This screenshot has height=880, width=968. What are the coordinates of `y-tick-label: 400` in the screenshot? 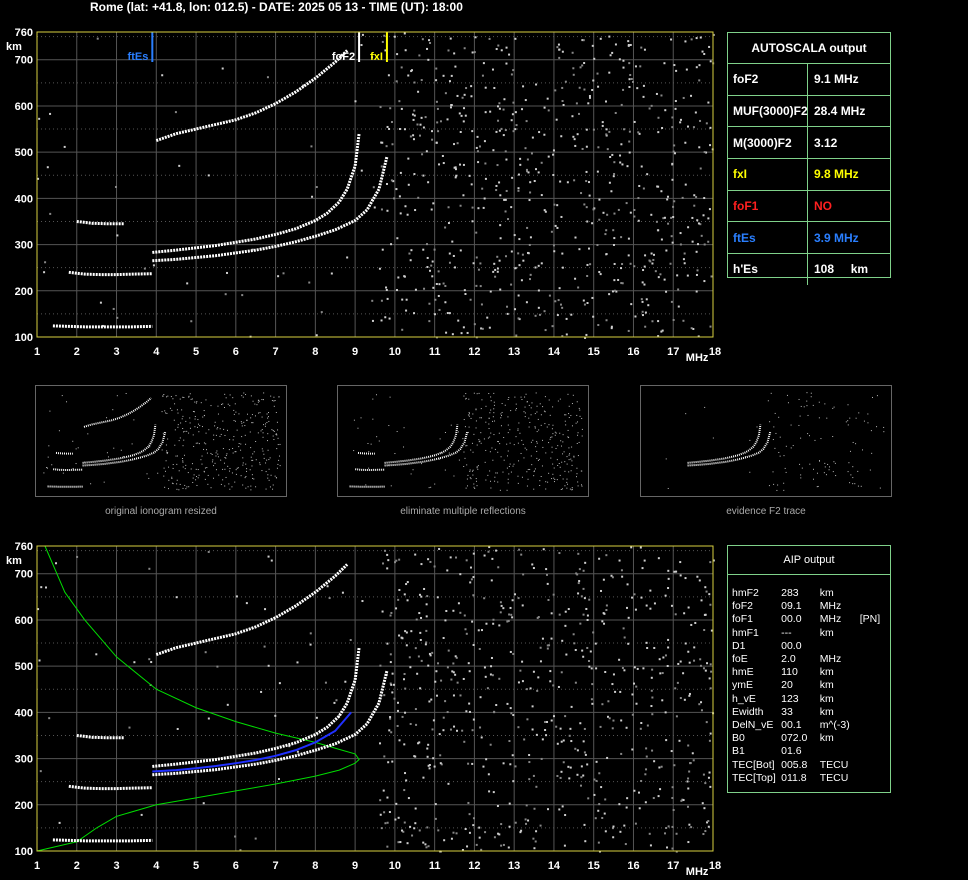 It's located at (24, 713).